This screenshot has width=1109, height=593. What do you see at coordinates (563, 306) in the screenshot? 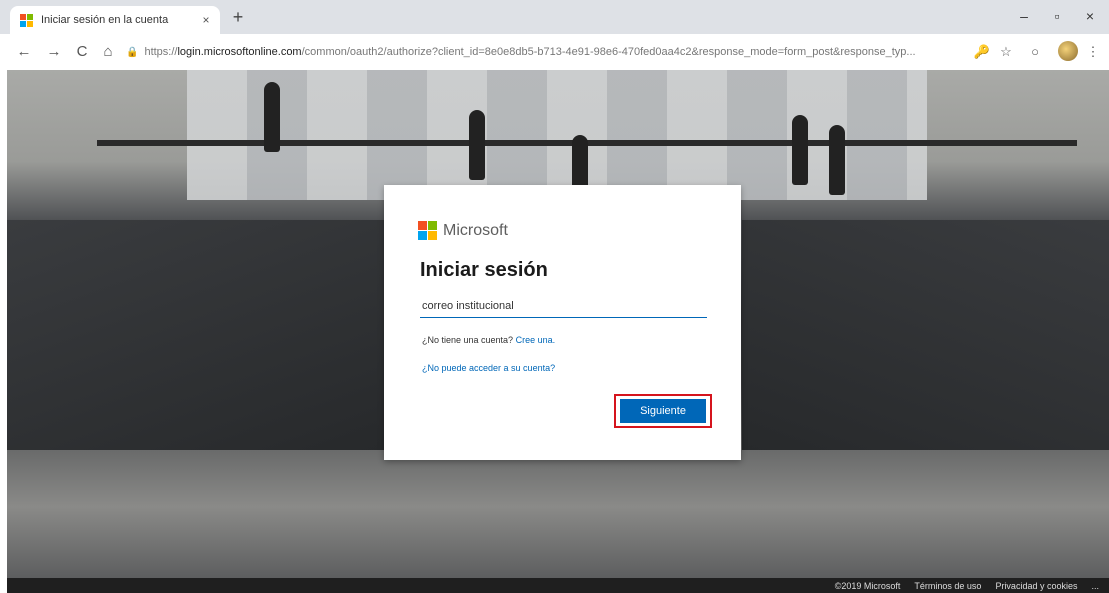
I see `email-input` at bounding box center [563, 306].